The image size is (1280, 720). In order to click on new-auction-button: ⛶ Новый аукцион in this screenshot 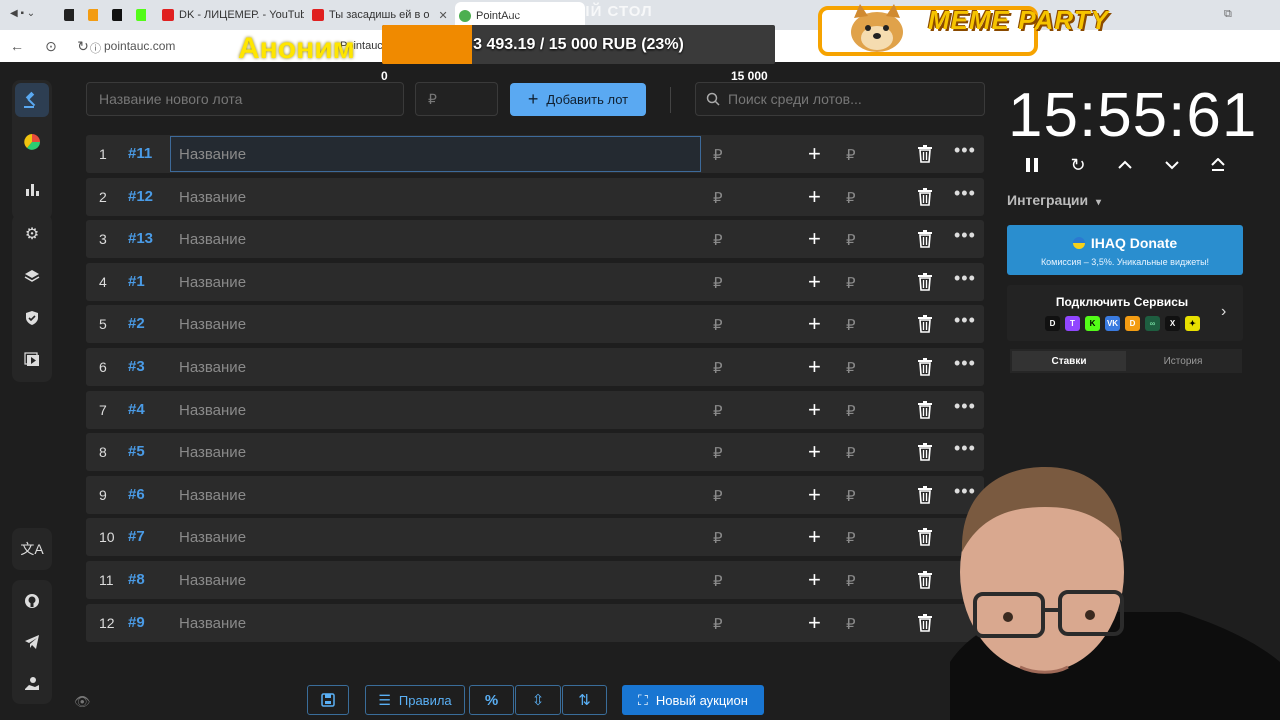, I will do `click(693, 700)`.